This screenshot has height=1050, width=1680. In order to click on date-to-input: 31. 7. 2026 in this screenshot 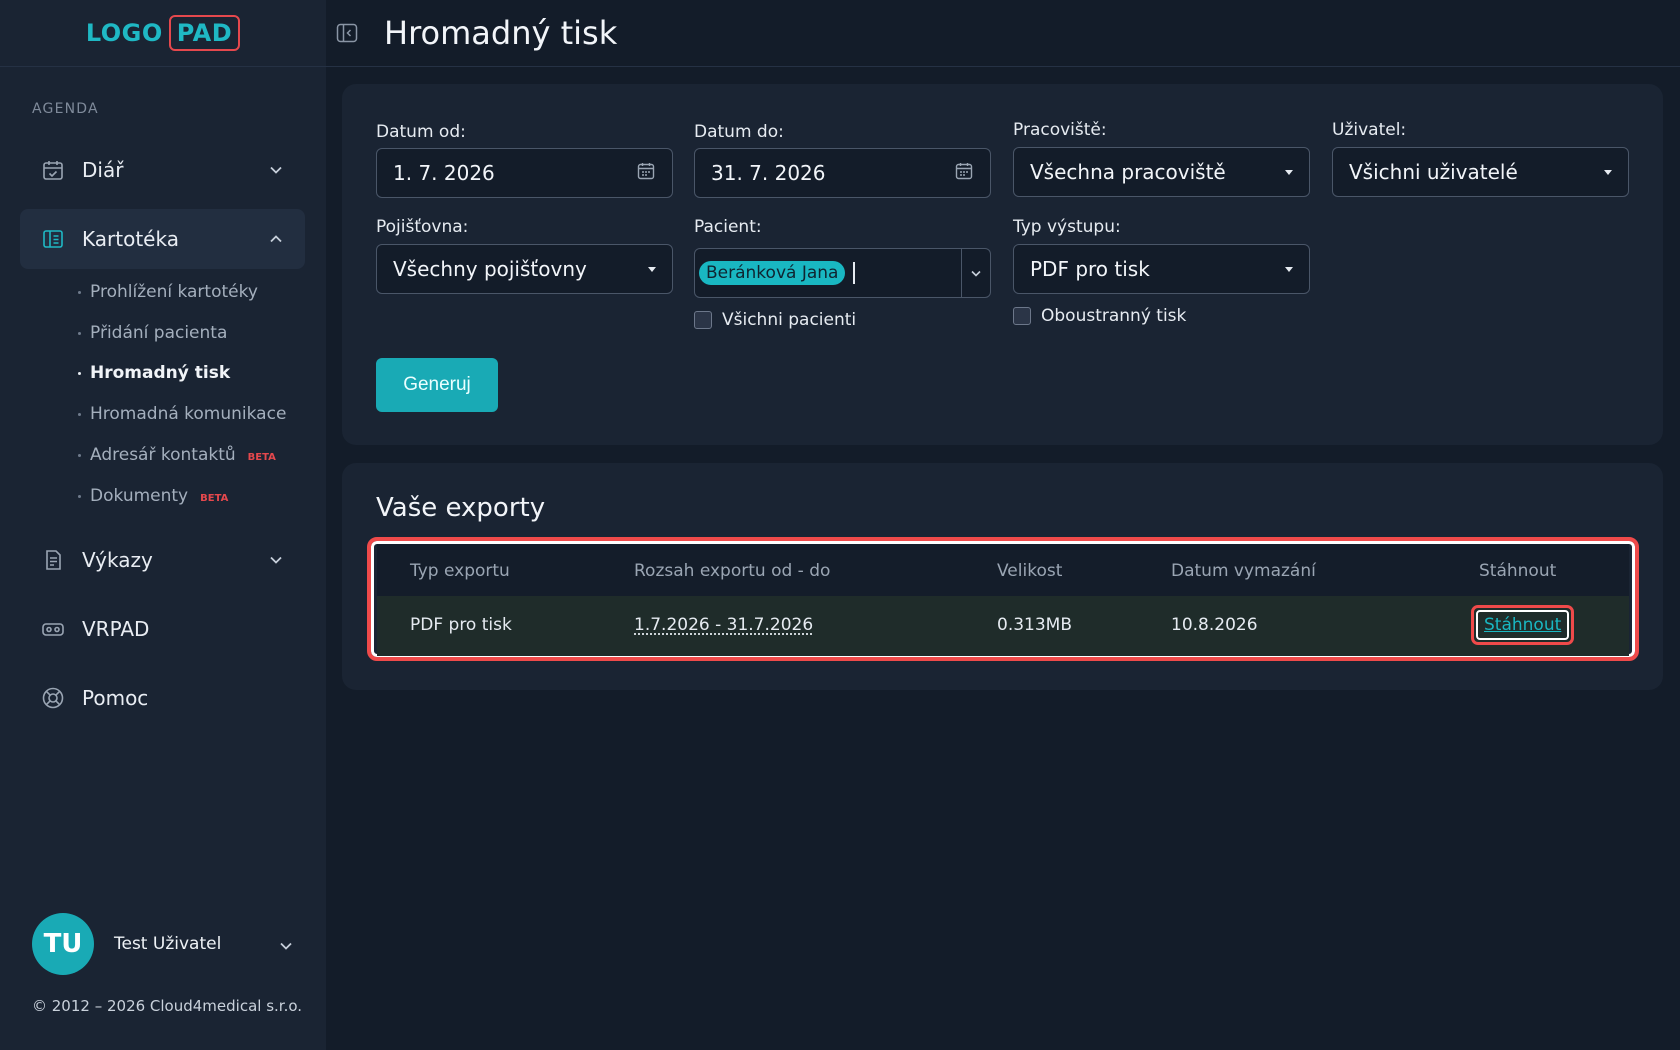, I will do `click(842, 173)`.